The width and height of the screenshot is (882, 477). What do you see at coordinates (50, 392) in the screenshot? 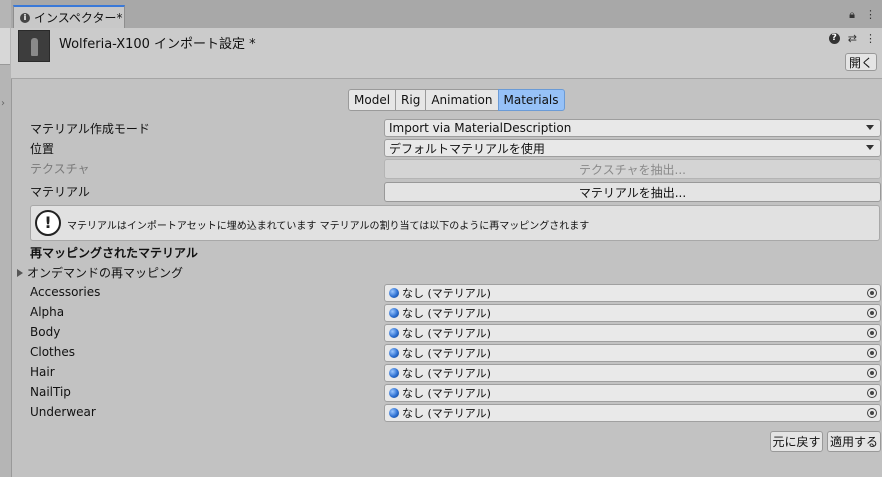
I see `material-slot-label: NailTip` at bounding box center [50, 392].